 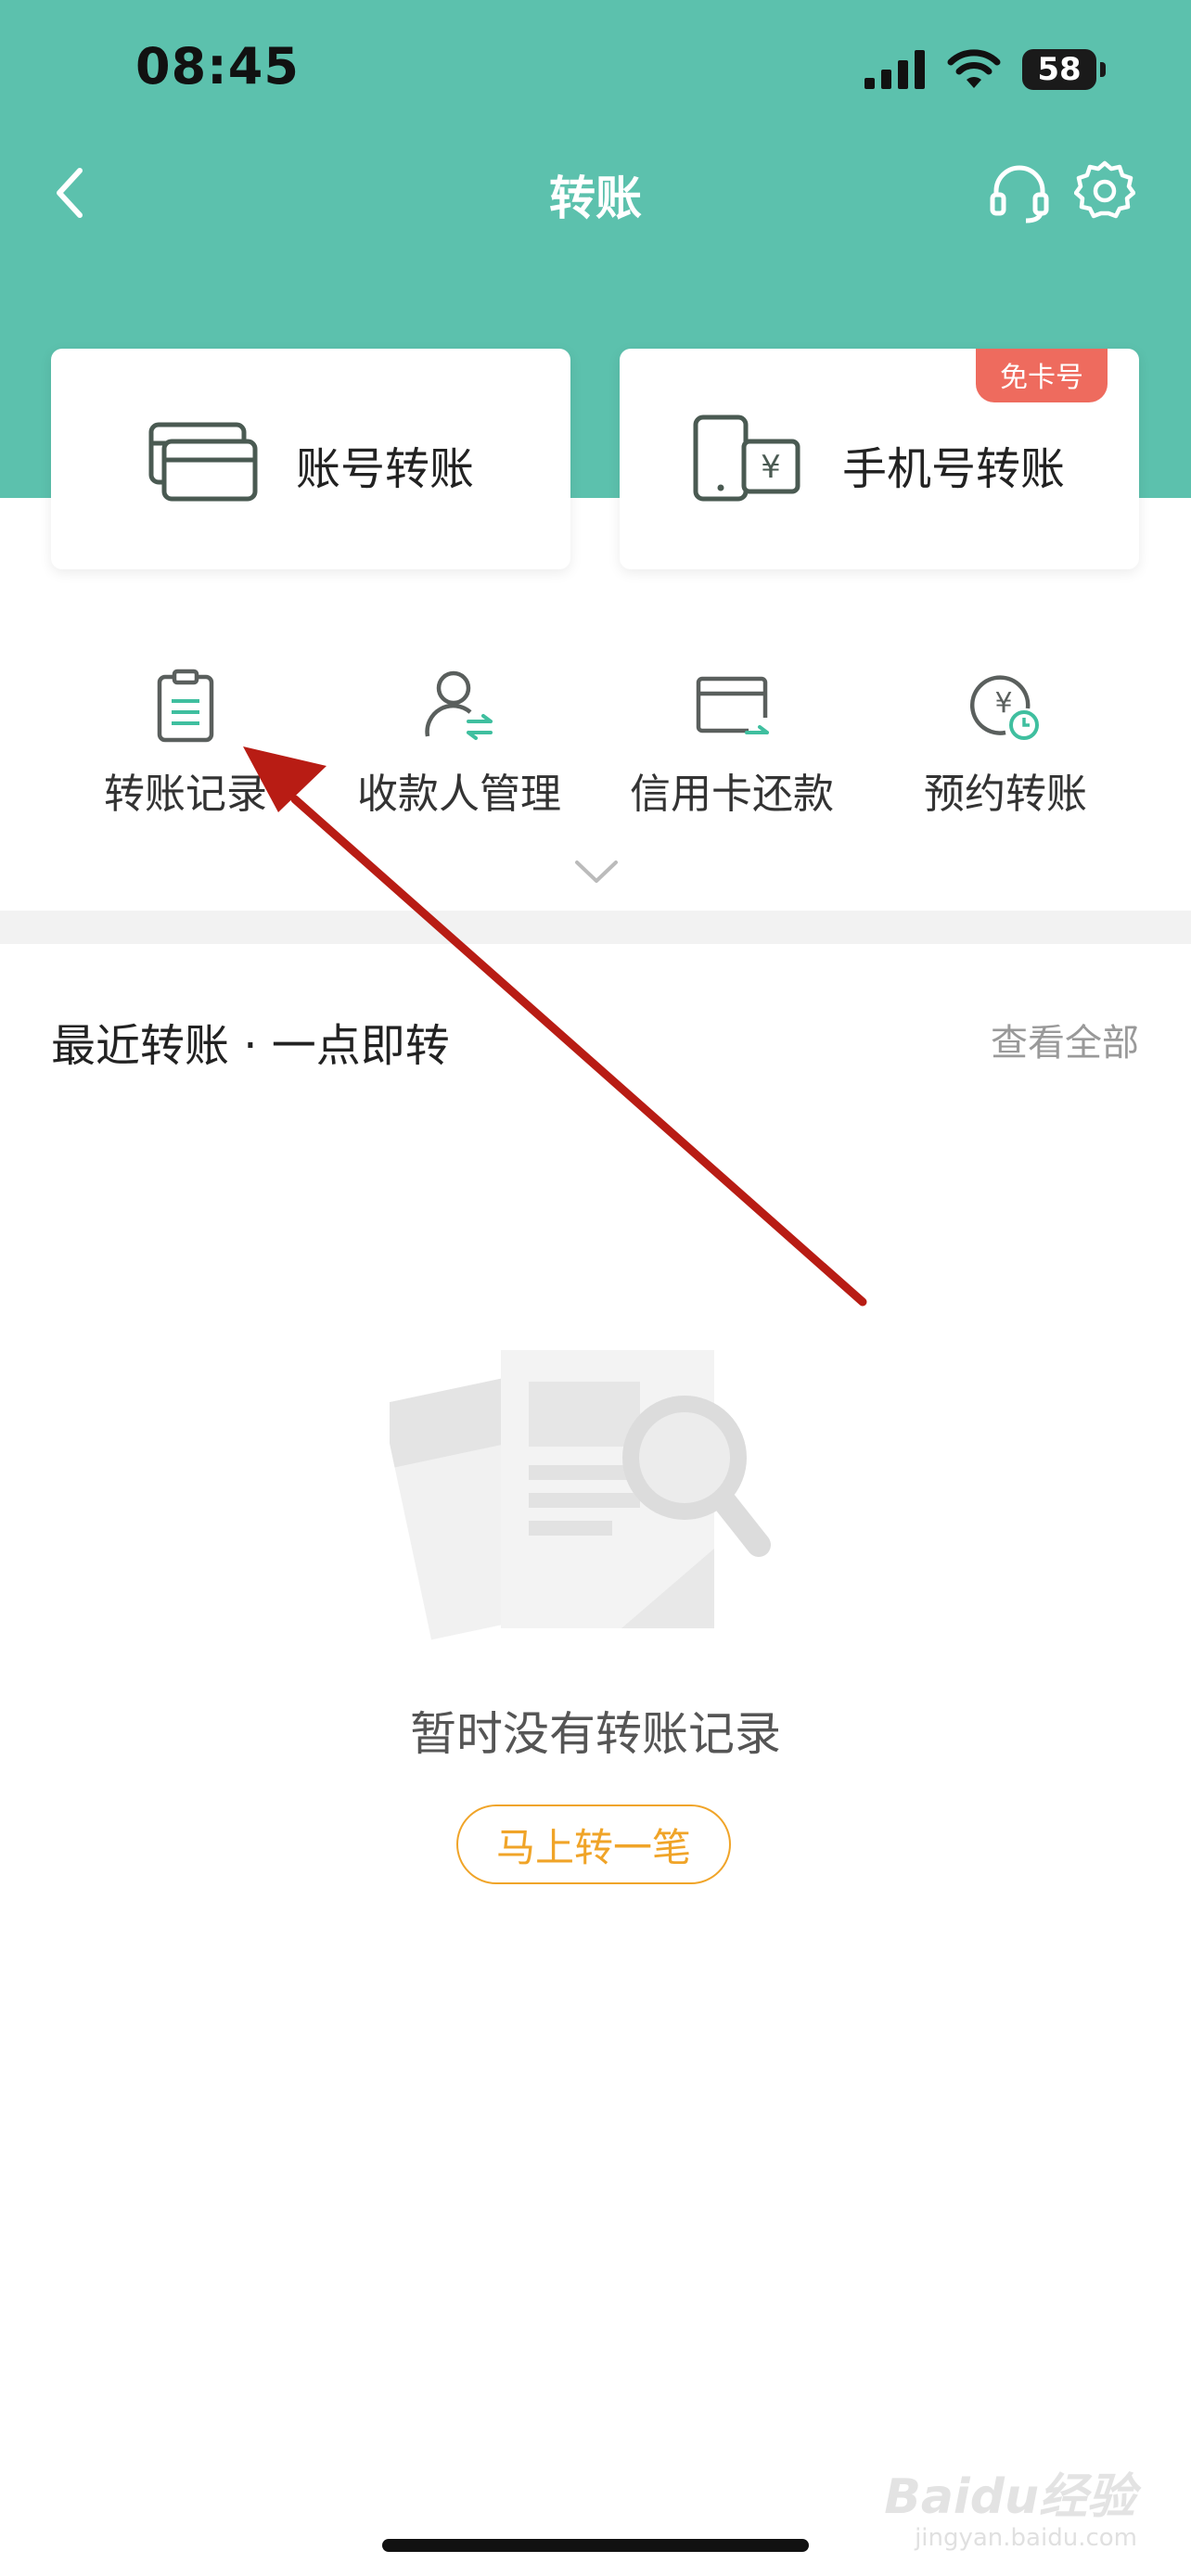 I want to click on quick-payee-management: 收款人管理, so click(x=459, y=743).